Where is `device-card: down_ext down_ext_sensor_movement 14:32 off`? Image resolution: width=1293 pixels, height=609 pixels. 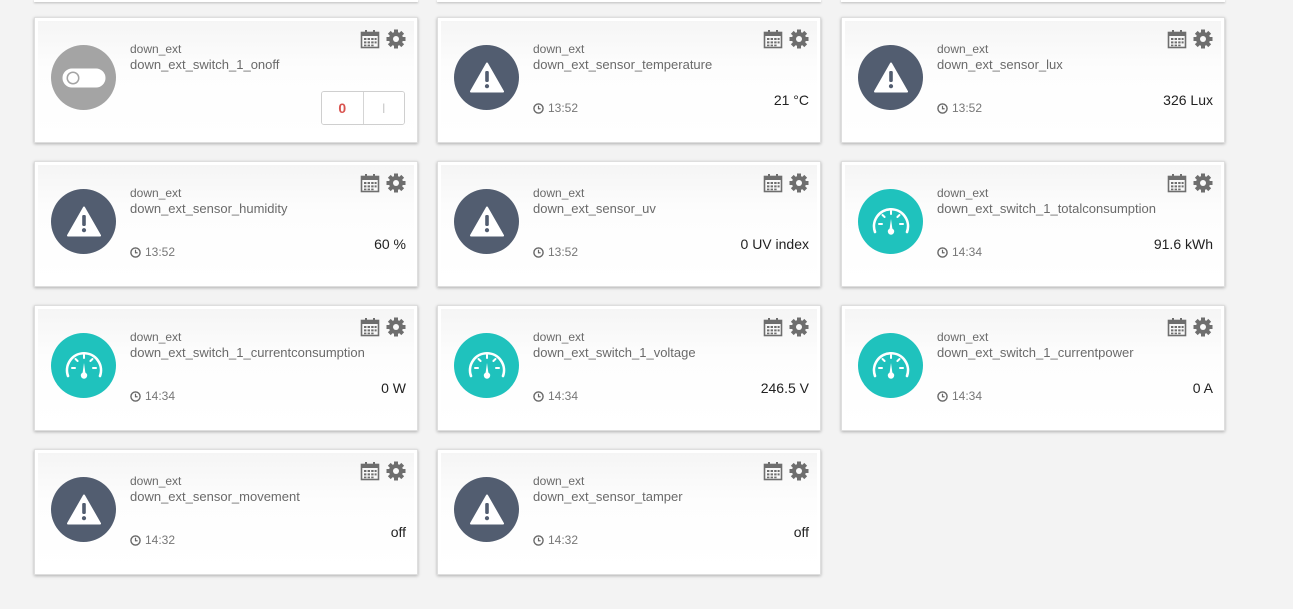
device-card: down_ext down_ext_sensor_movement 14:32 off is located at coordinates (226, 512).